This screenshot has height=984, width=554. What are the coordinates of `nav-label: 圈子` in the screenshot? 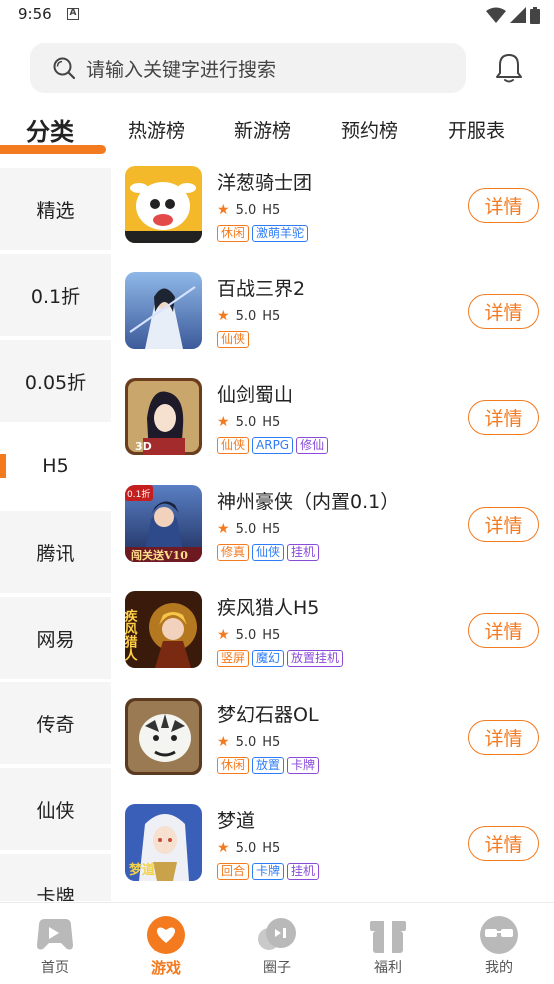 It's located at (277, 968).